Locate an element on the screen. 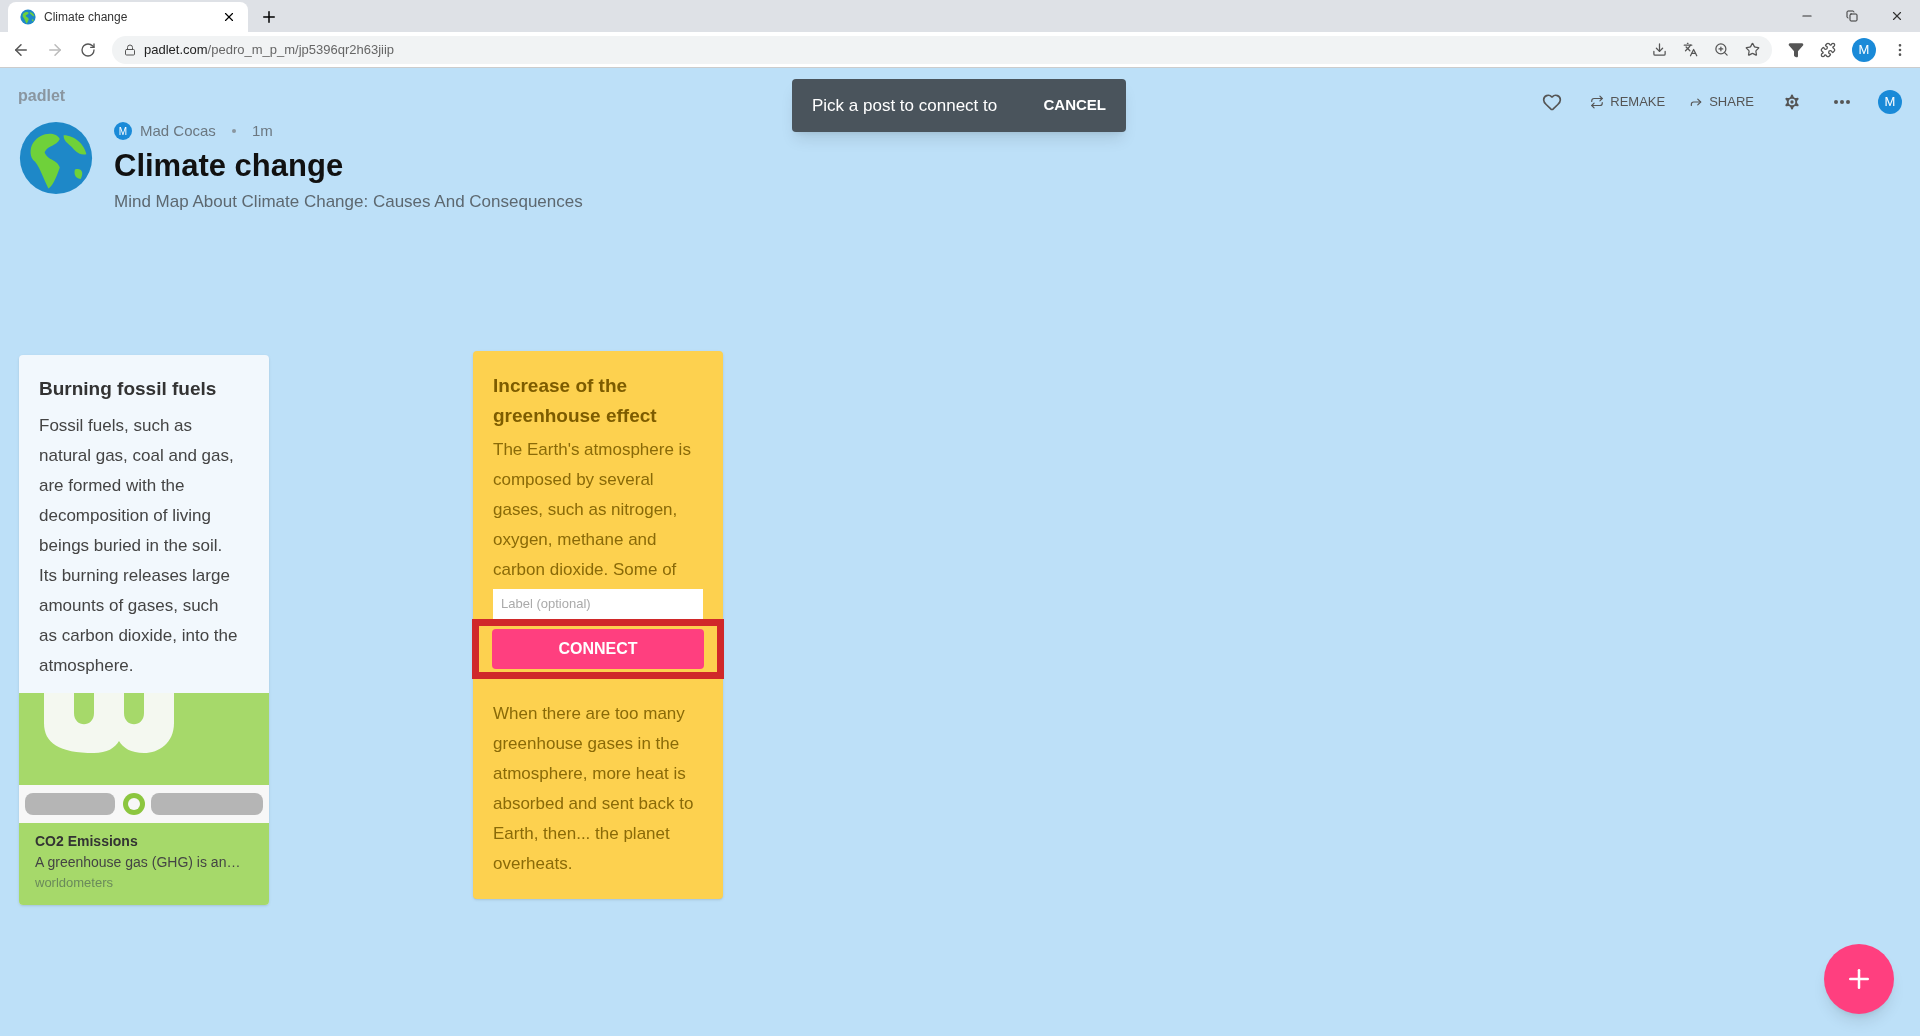 The height and width of the screenshot is (1036, 1920). board-title: Climate change is located at coordinates (229, 165).